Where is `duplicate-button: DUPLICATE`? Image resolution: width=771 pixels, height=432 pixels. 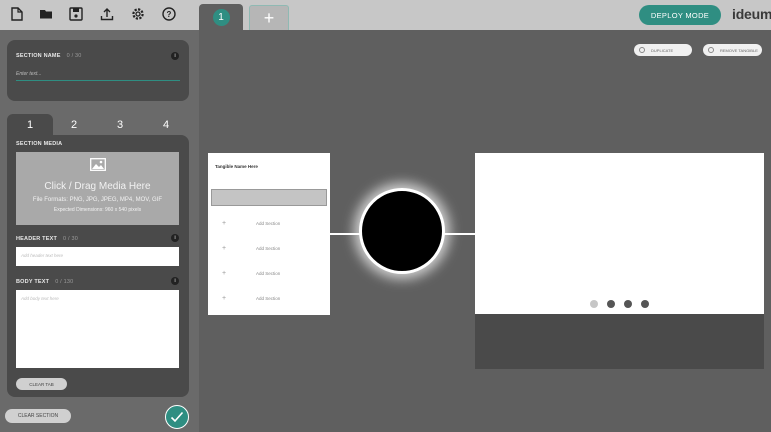
duplicate-button: DUPLICATE is located at coordinates (663, 50).